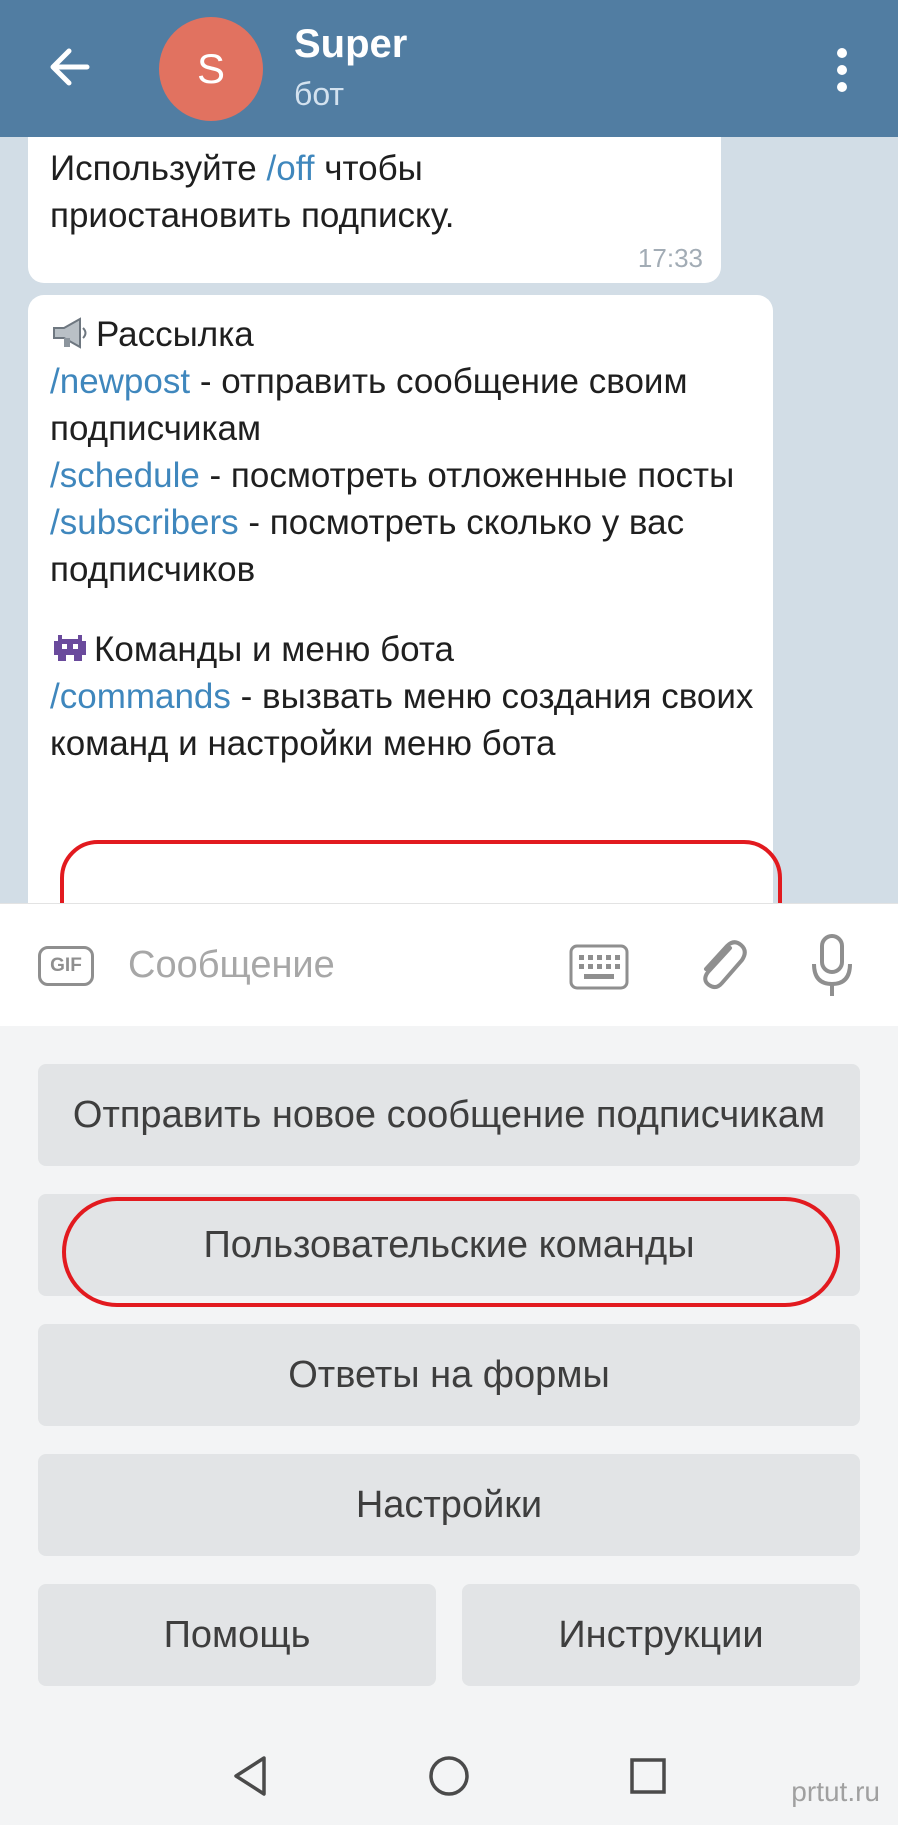 The width and height of the screenshot is (898, 1825). I want to click on chat-header: S Super бот, so click(449, 68).